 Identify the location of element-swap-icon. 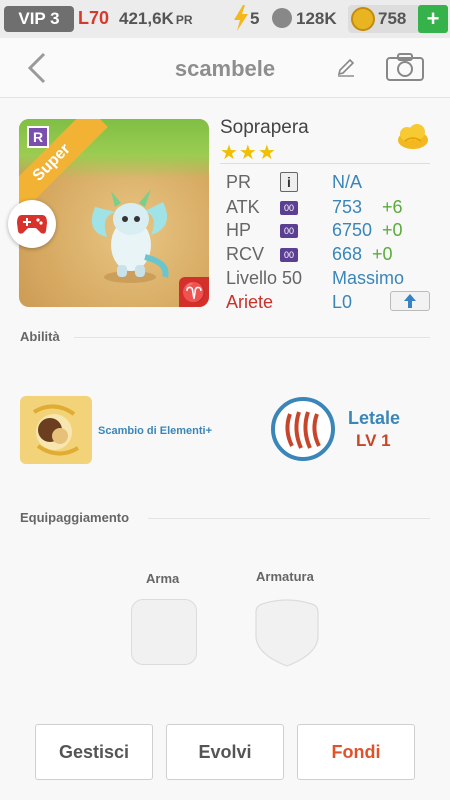
(56, 430).